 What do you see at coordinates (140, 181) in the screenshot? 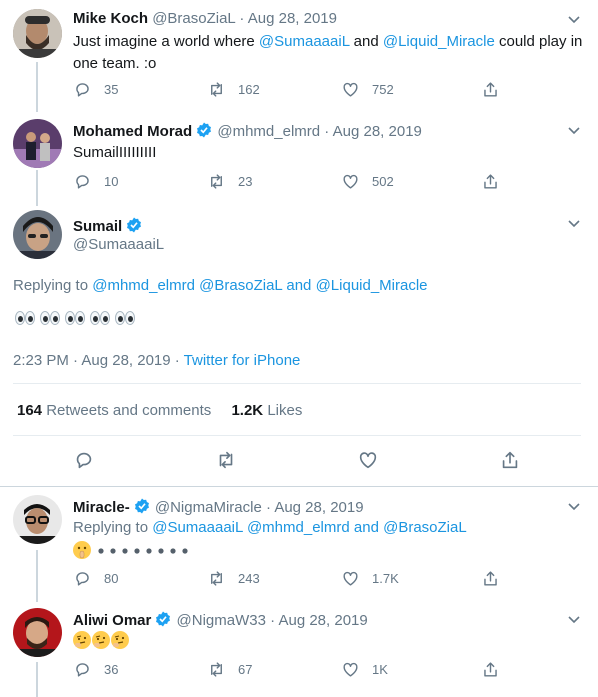
I see `reply-button: 10` at bounding box center [140, 181].